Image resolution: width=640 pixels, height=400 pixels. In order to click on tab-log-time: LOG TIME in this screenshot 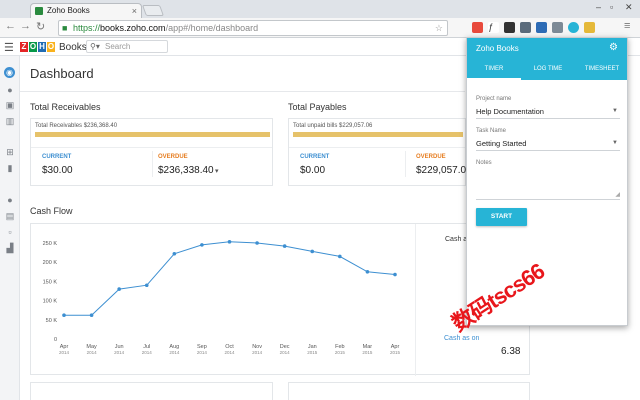, I will do `click(548, 70)`.